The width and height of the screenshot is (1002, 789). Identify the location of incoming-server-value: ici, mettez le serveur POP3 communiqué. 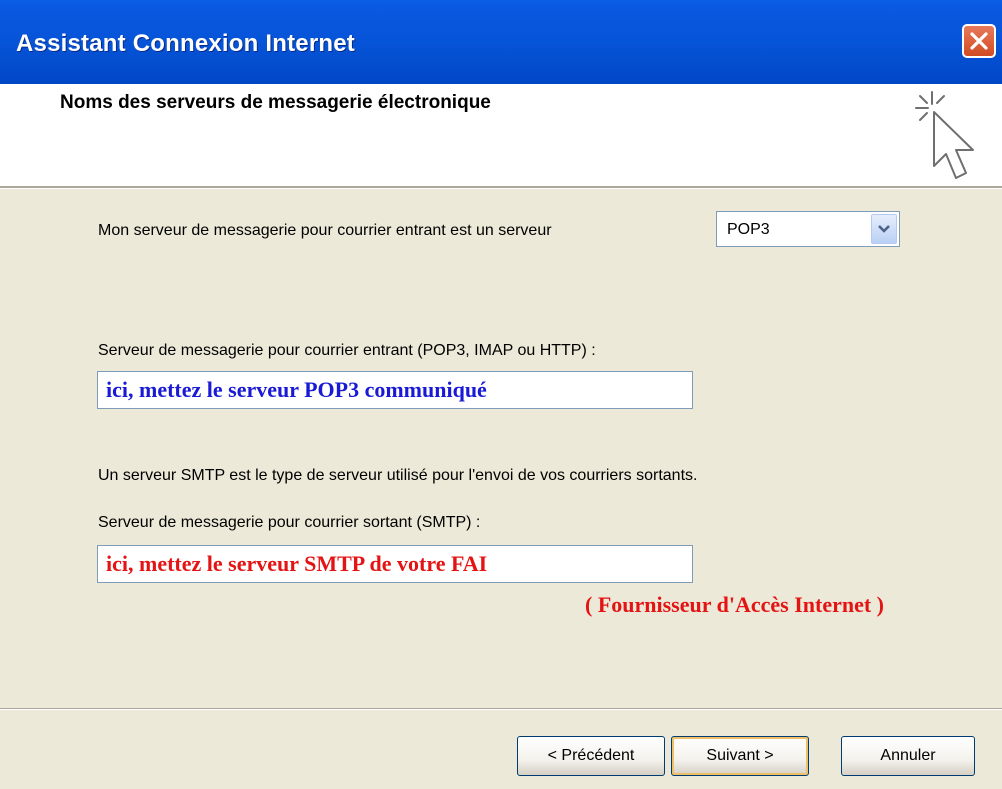
(296, 389).